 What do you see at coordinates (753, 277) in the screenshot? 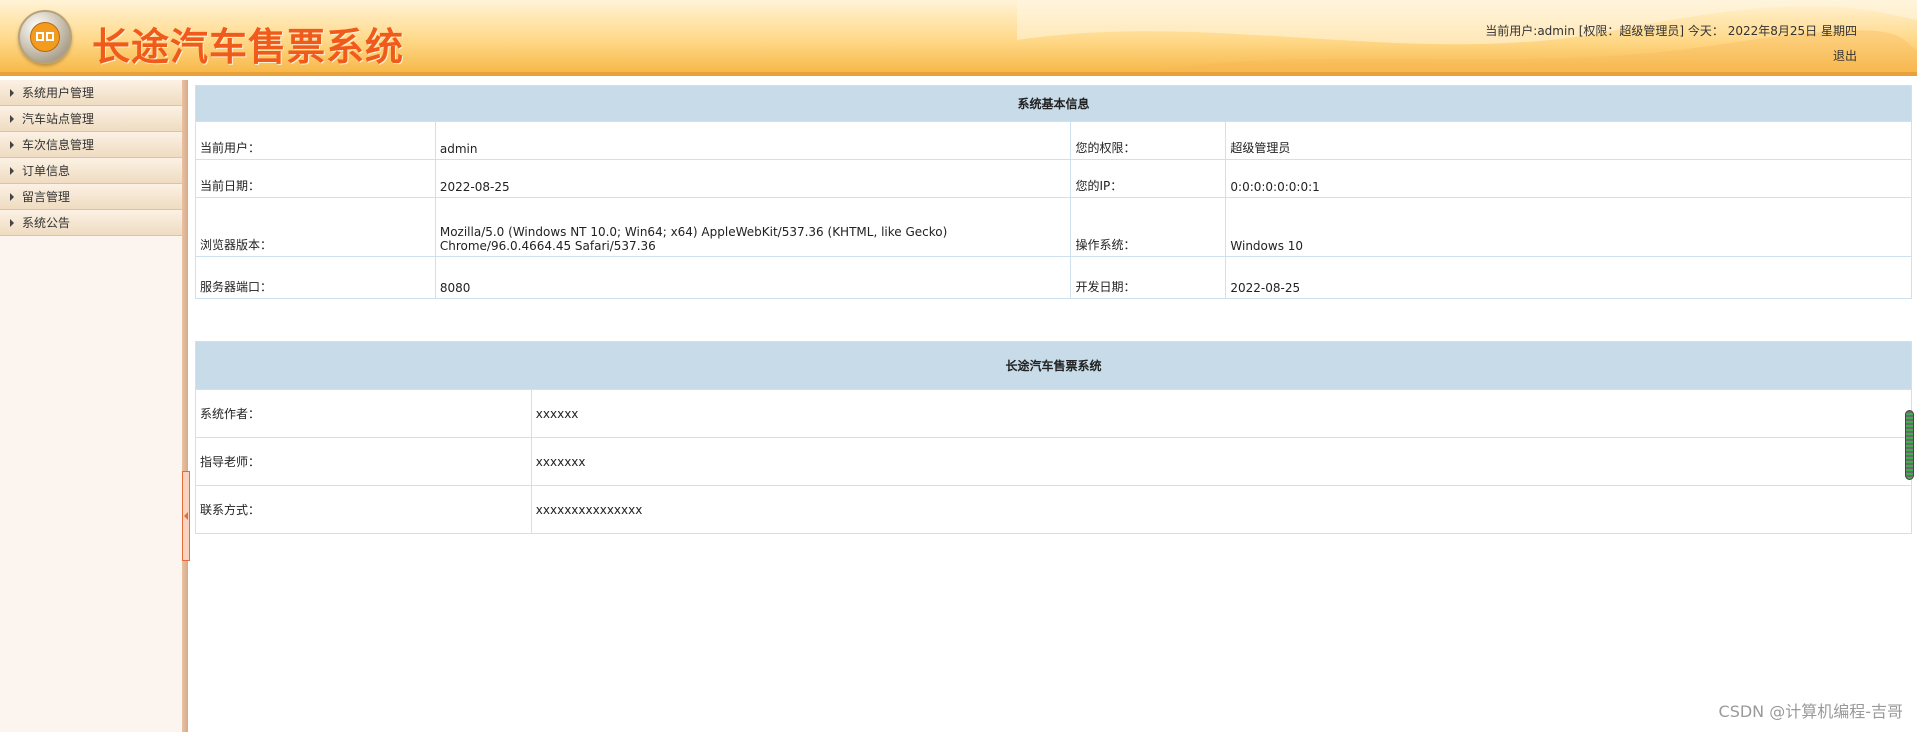
I see `port-value: 8080` at bounding box center [753, 277].